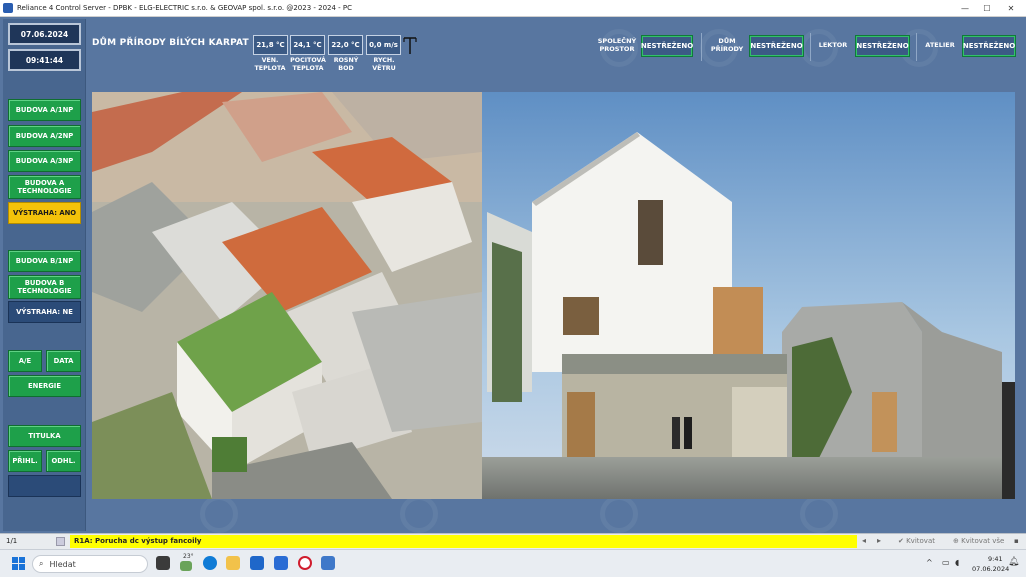  Describe the element at coordinates (8, 8) in the screenshot. I see `app-icon` at that location.